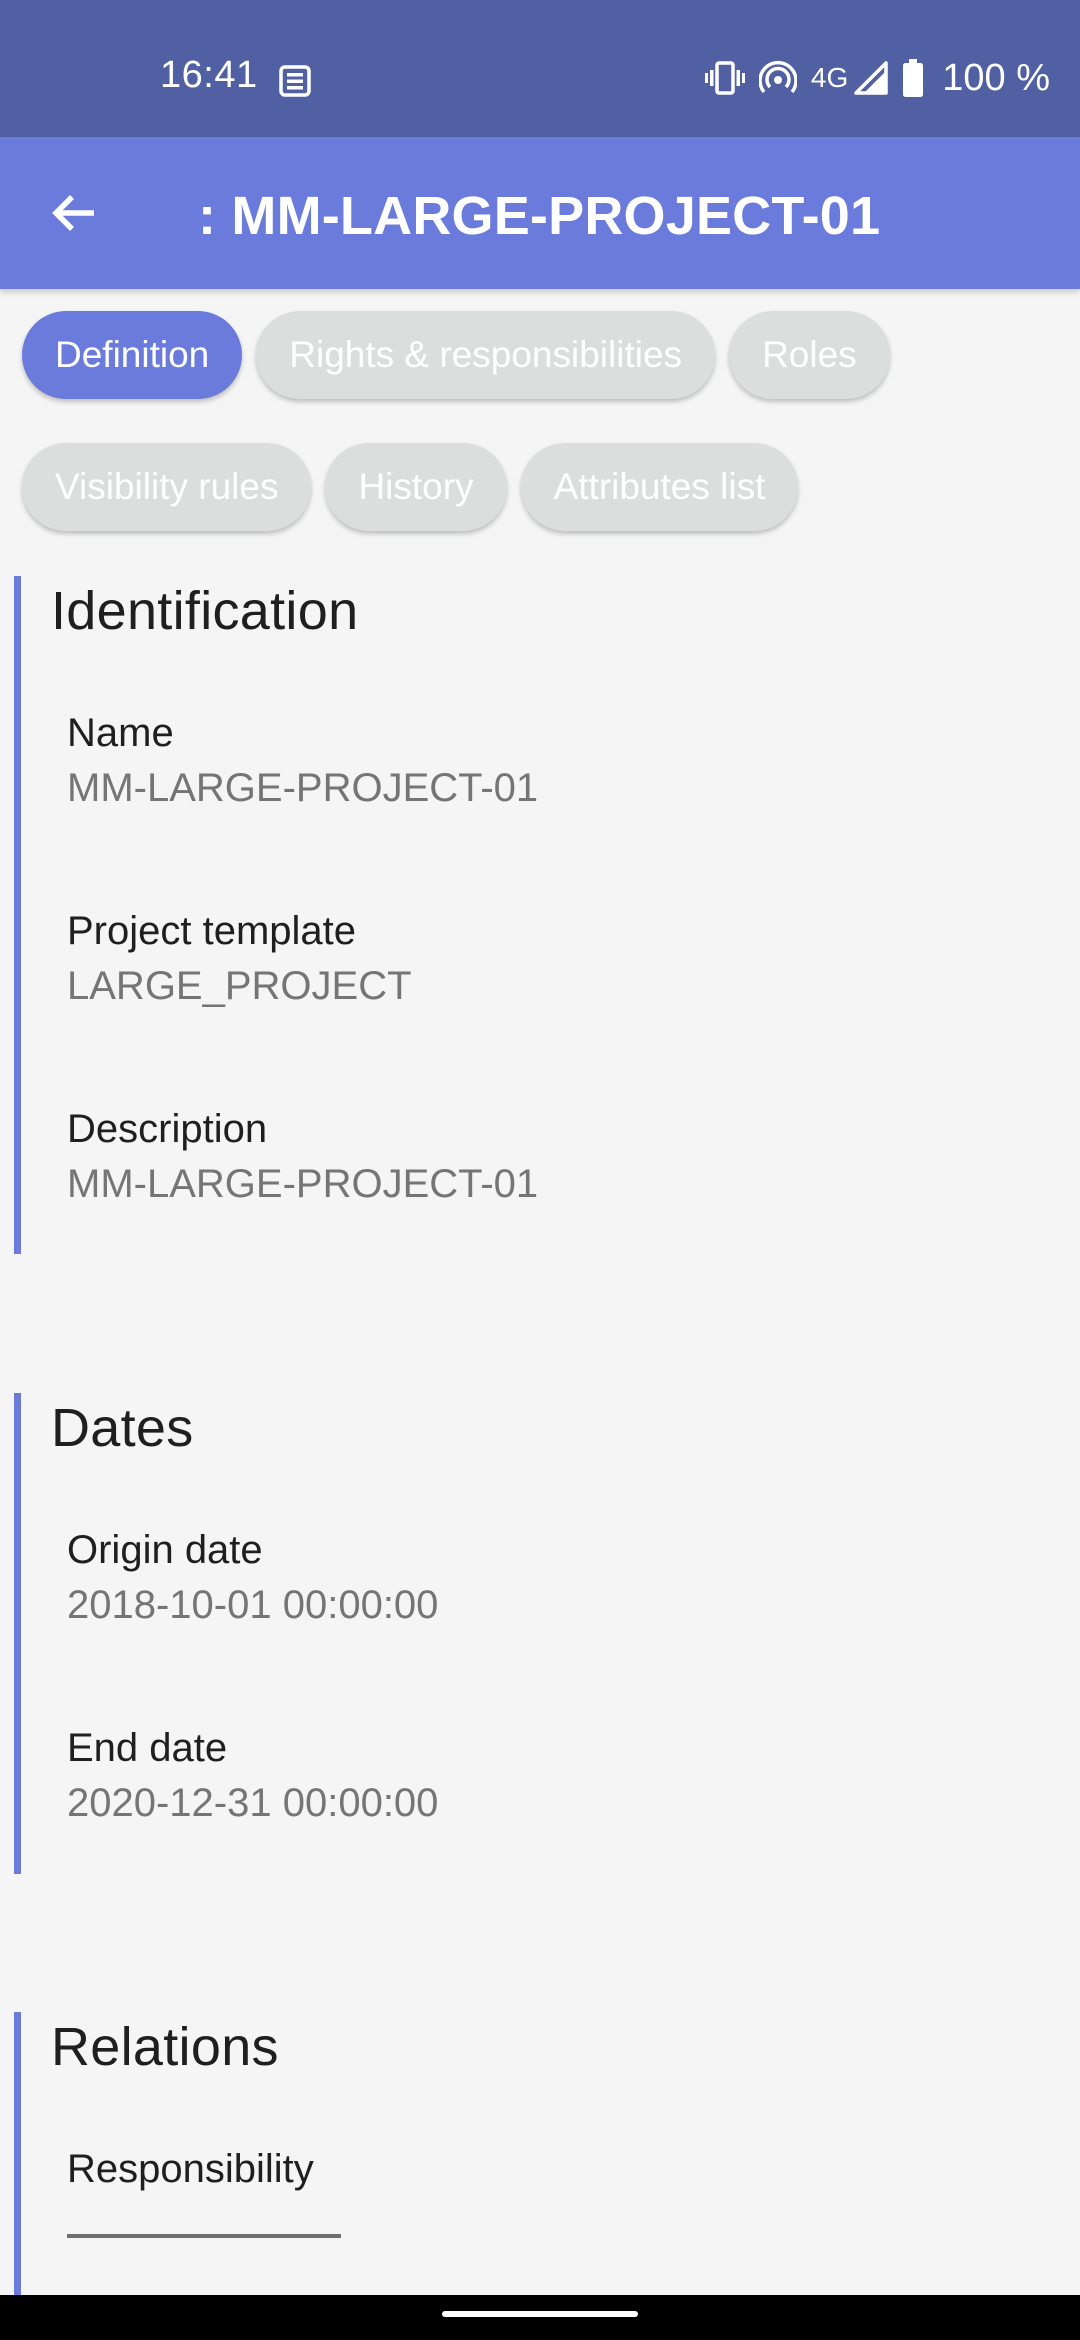 The height and width of the screenshot is (2340, 1080). I want to click on name-label: Name, so click(120, 733).